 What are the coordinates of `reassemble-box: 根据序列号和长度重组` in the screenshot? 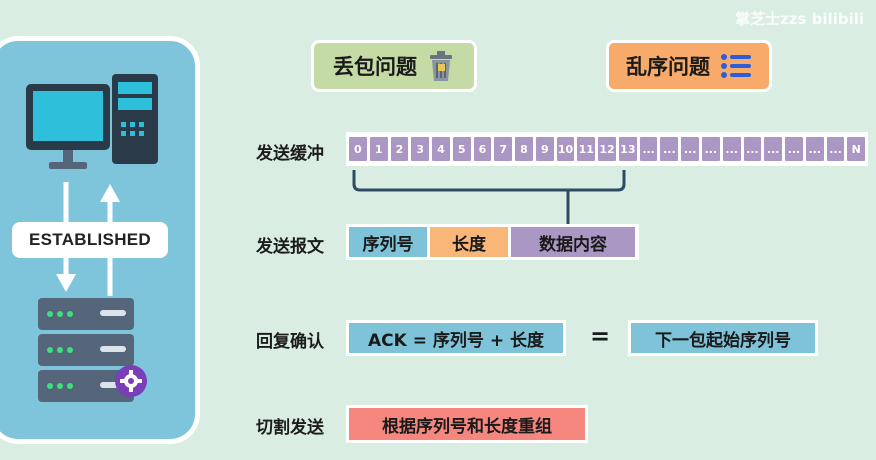 It's located at (467, 424).